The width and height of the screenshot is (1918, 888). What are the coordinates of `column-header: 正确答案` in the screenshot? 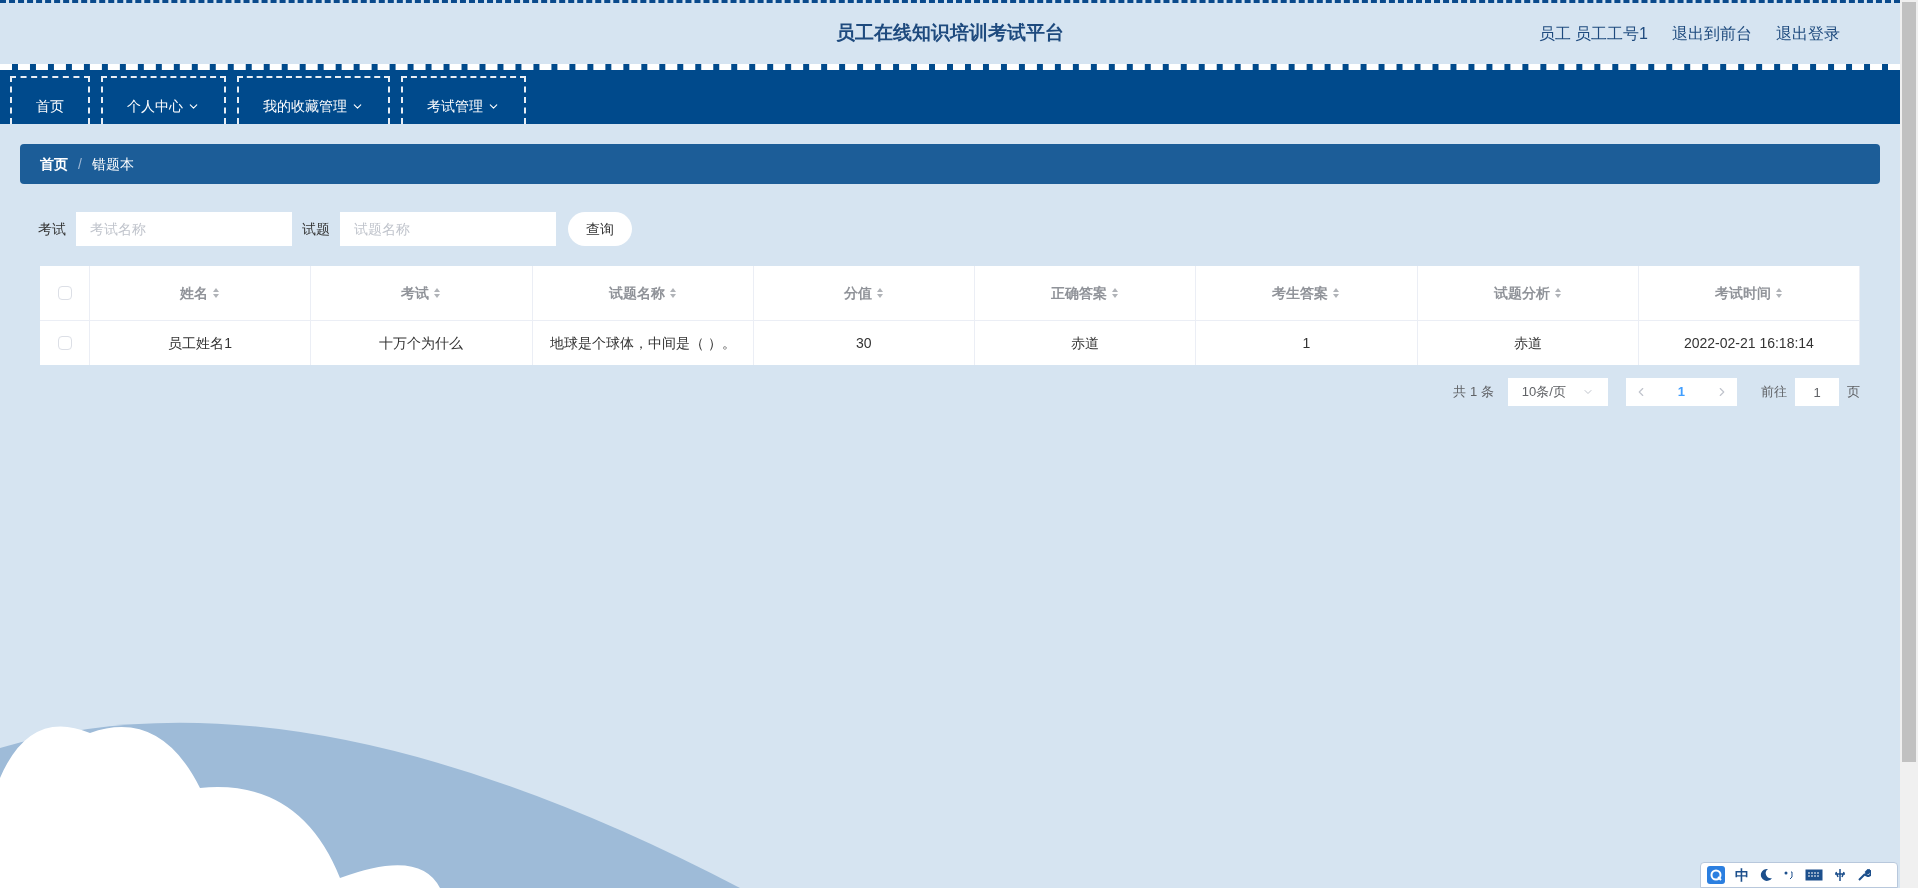 It's located at (1079, 293).